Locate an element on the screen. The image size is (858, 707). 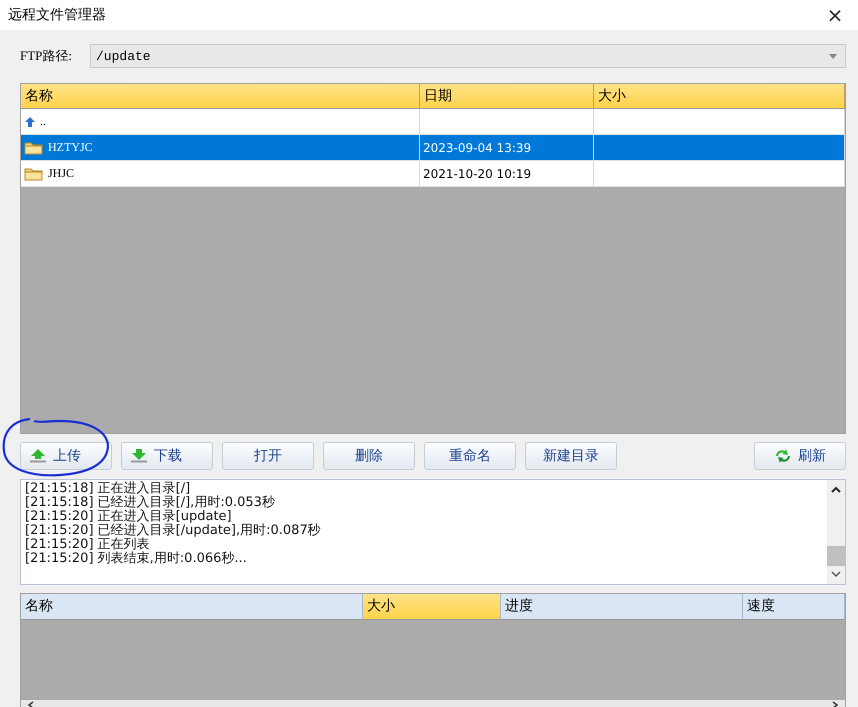
log-line: [21:15:20] 正在列表 is located at coordinates (88, 545).